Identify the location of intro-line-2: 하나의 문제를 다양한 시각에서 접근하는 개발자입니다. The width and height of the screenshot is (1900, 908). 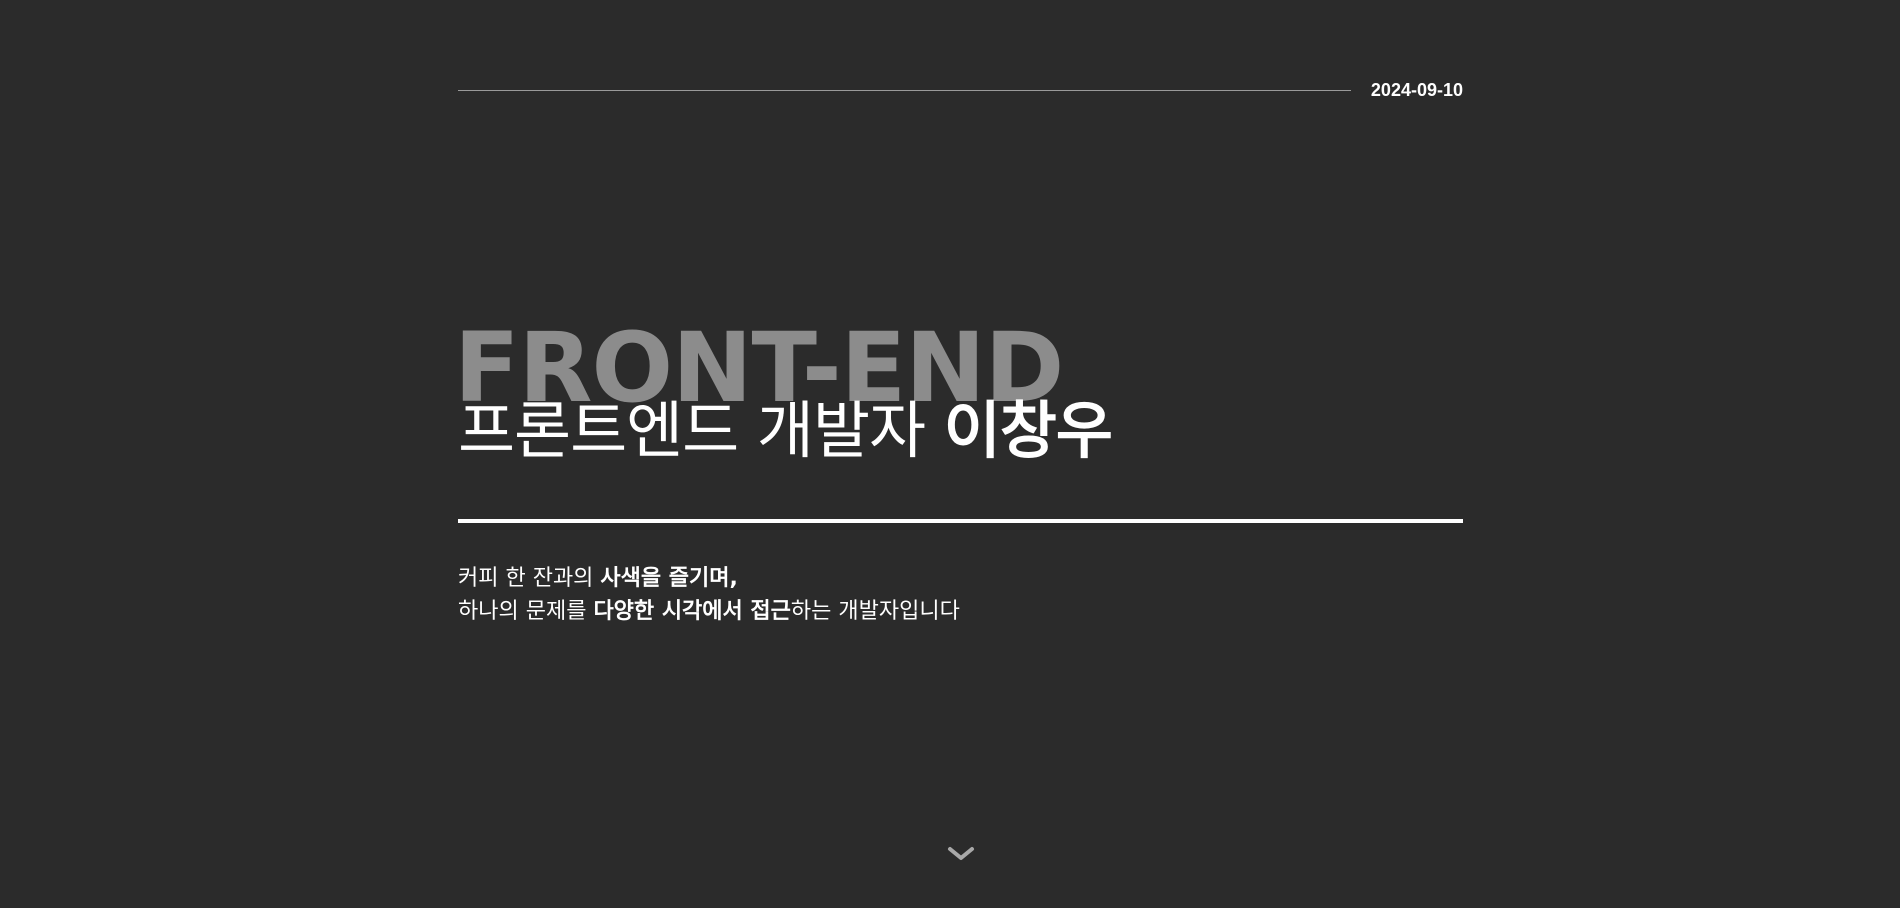
(960, 611).